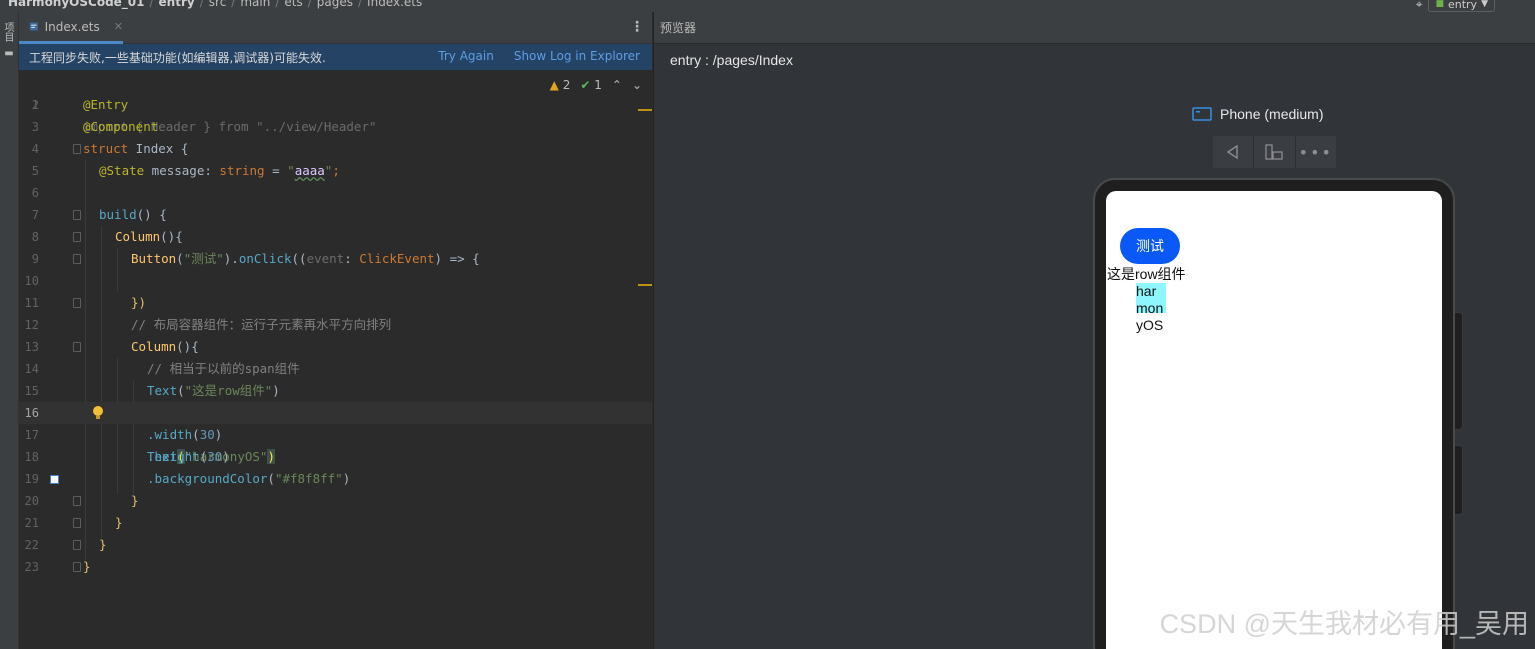 The image size is (1535, 649). What do you see at coordinates (1094, 28) in the screenshot?
I see `previewer-header: 预览器` at bounding box center [1094, 28].